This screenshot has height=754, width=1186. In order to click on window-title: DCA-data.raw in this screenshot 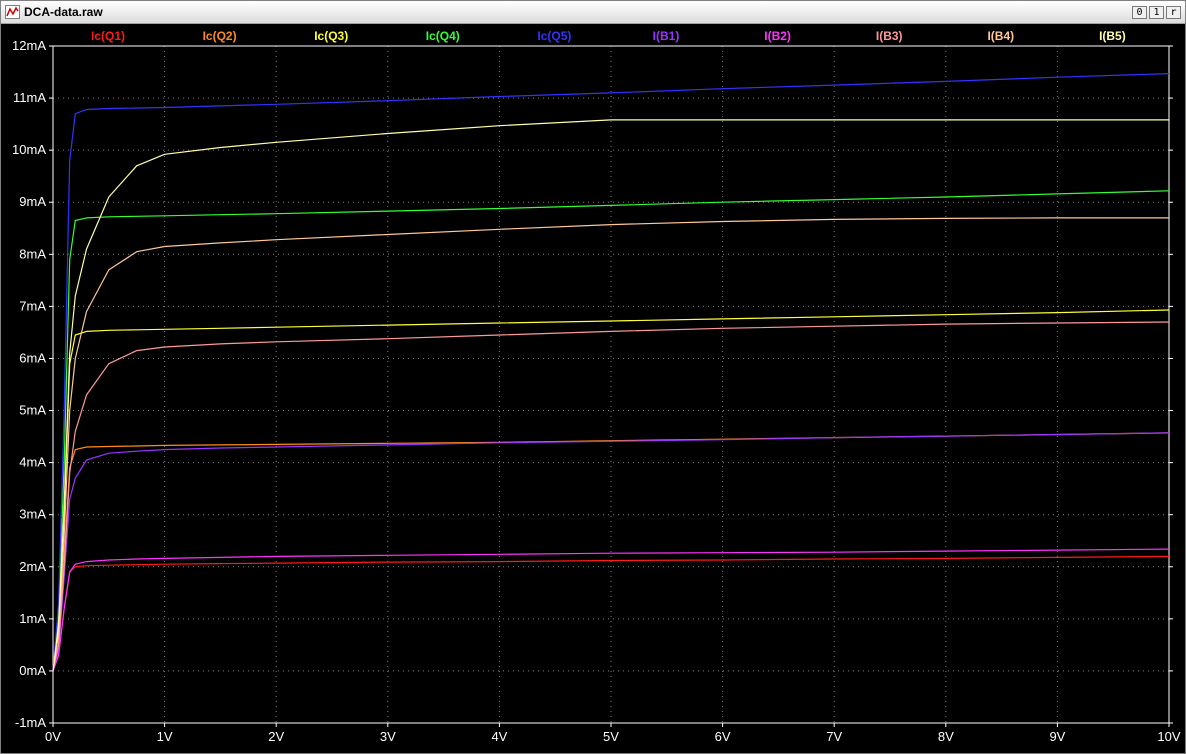, I will do `click(63, 12)`.